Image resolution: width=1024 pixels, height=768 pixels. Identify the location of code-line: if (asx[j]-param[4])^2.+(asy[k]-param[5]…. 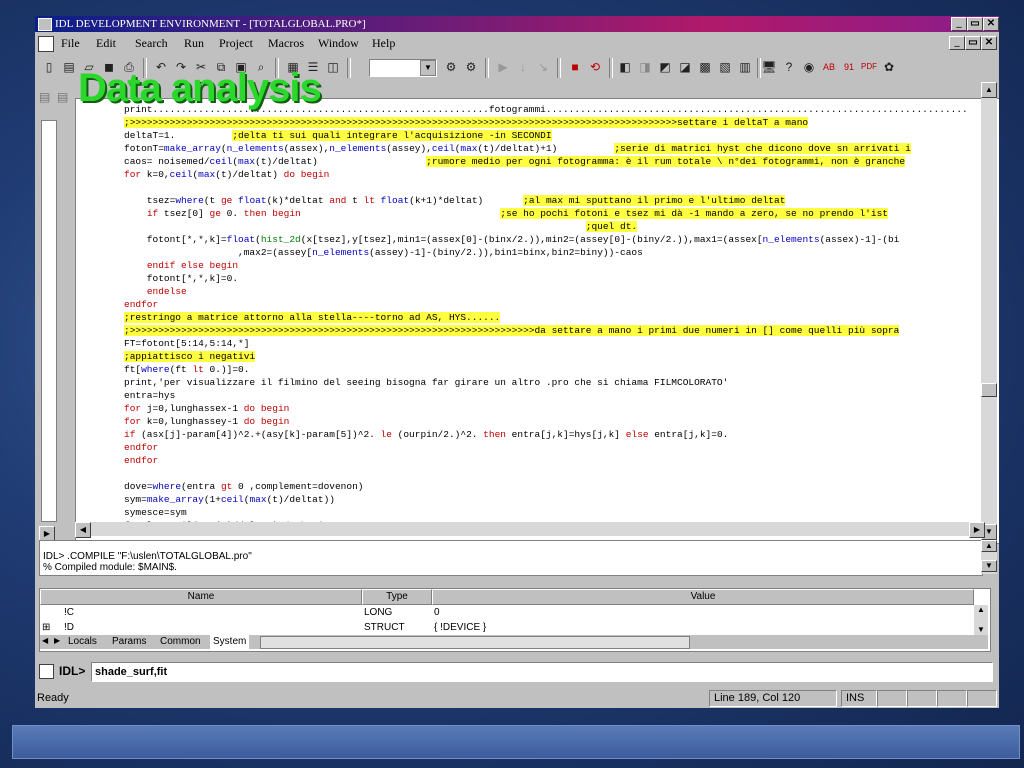
(426, 434).